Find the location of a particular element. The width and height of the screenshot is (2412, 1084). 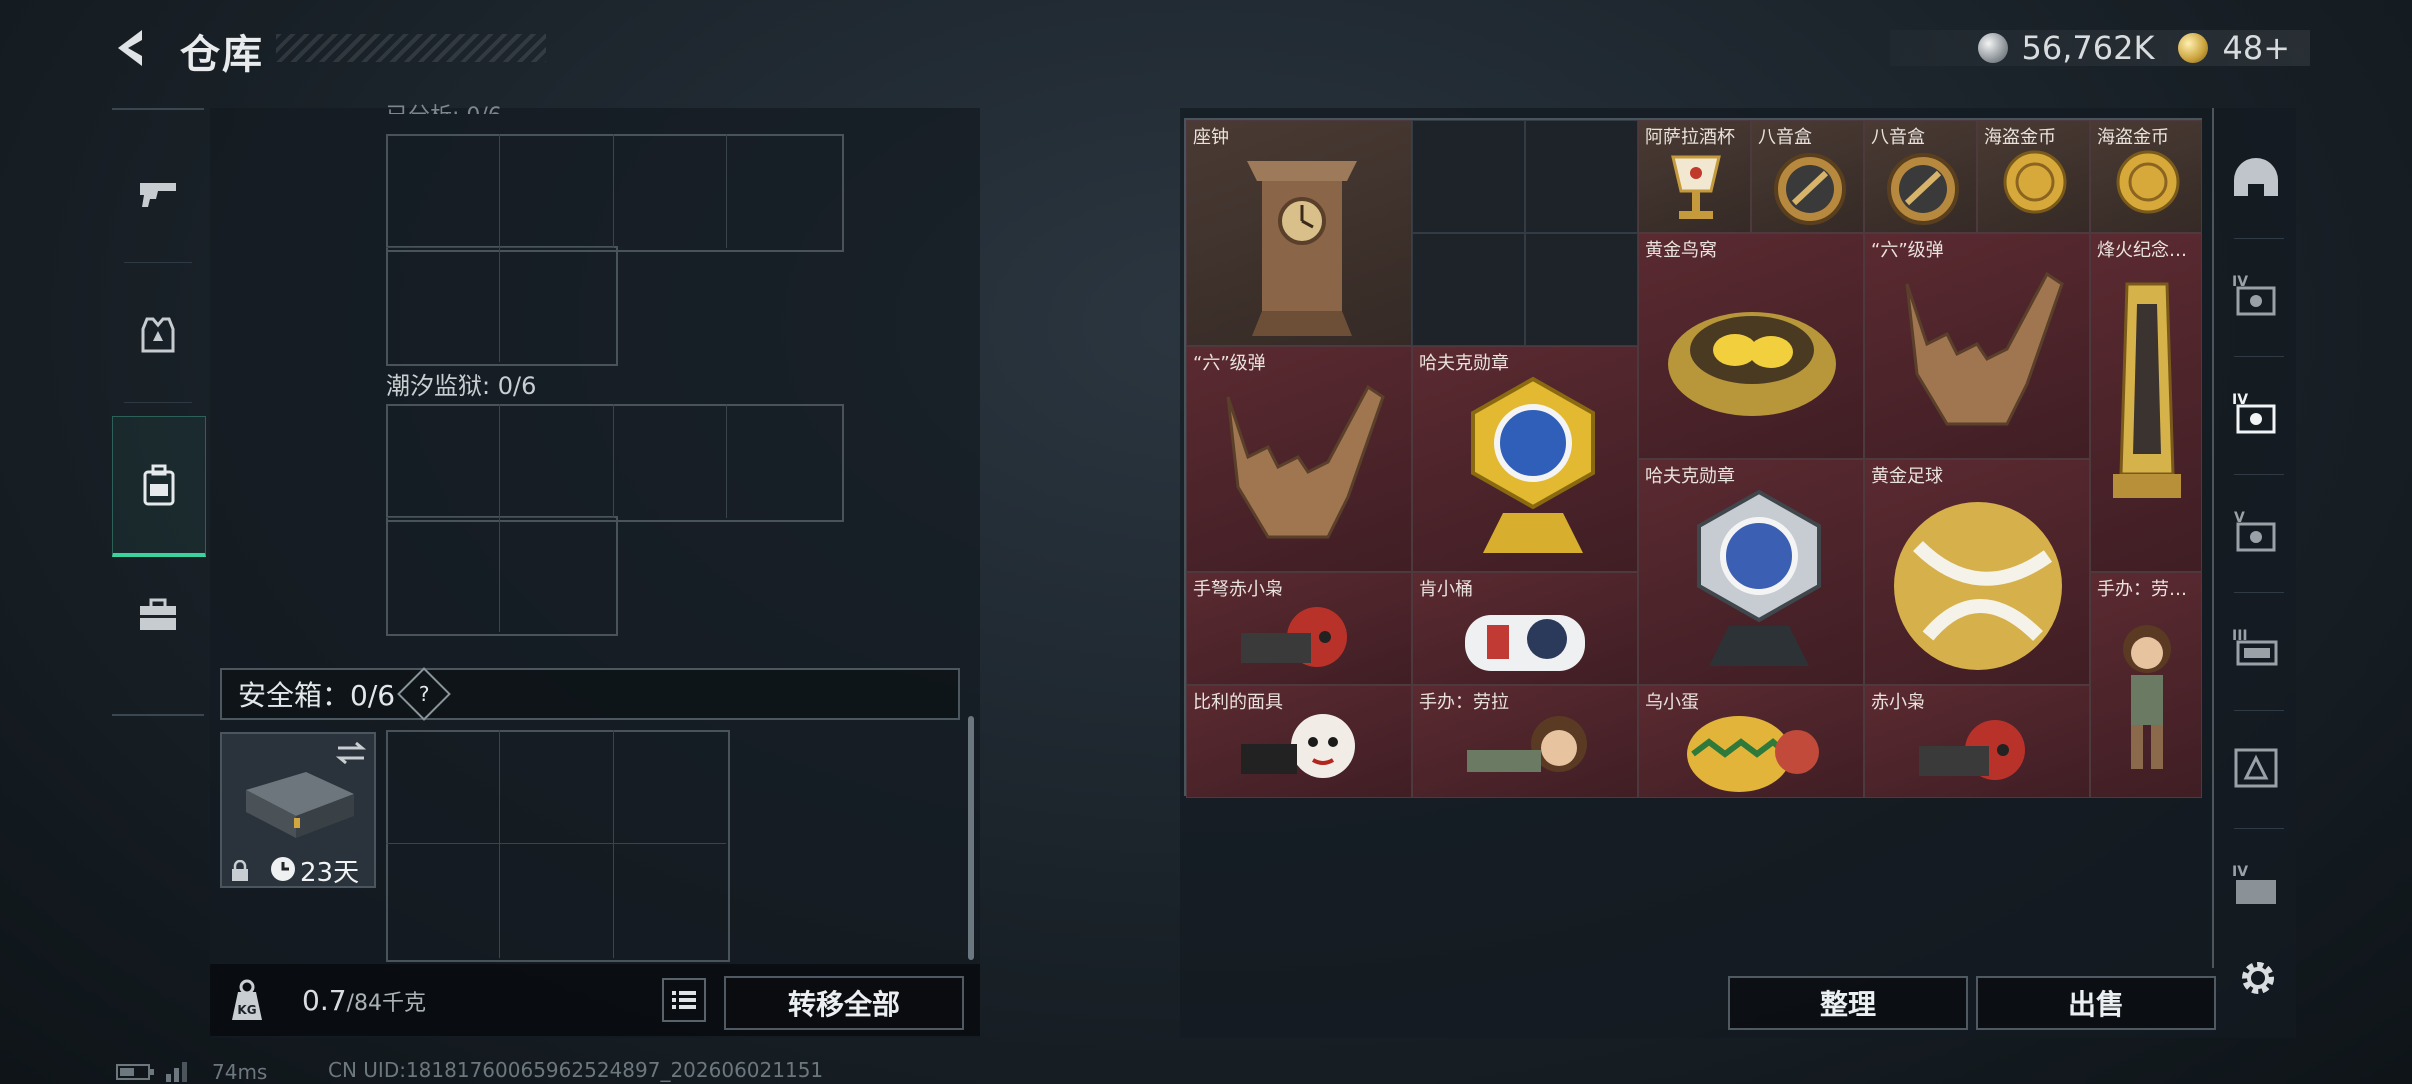

warning-box-icon is located at coordinates (2256, 768).